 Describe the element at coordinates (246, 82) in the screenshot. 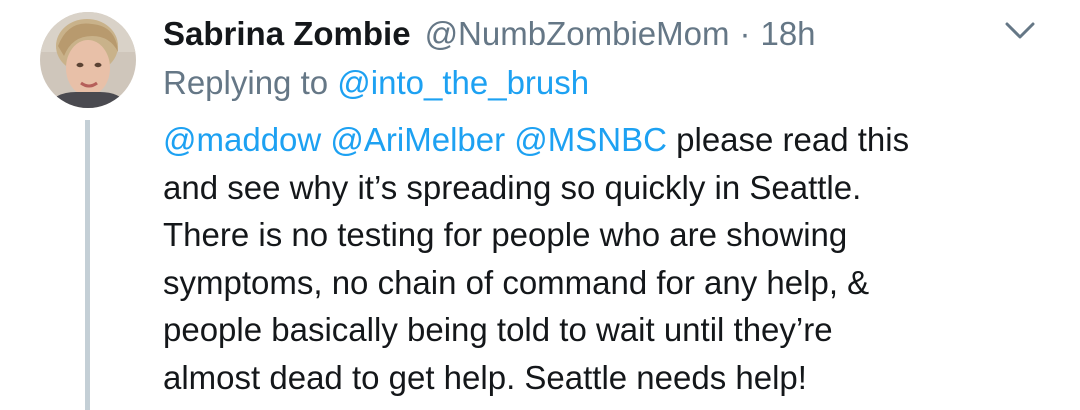

I see `replying-to-label: Replying to` at that location.